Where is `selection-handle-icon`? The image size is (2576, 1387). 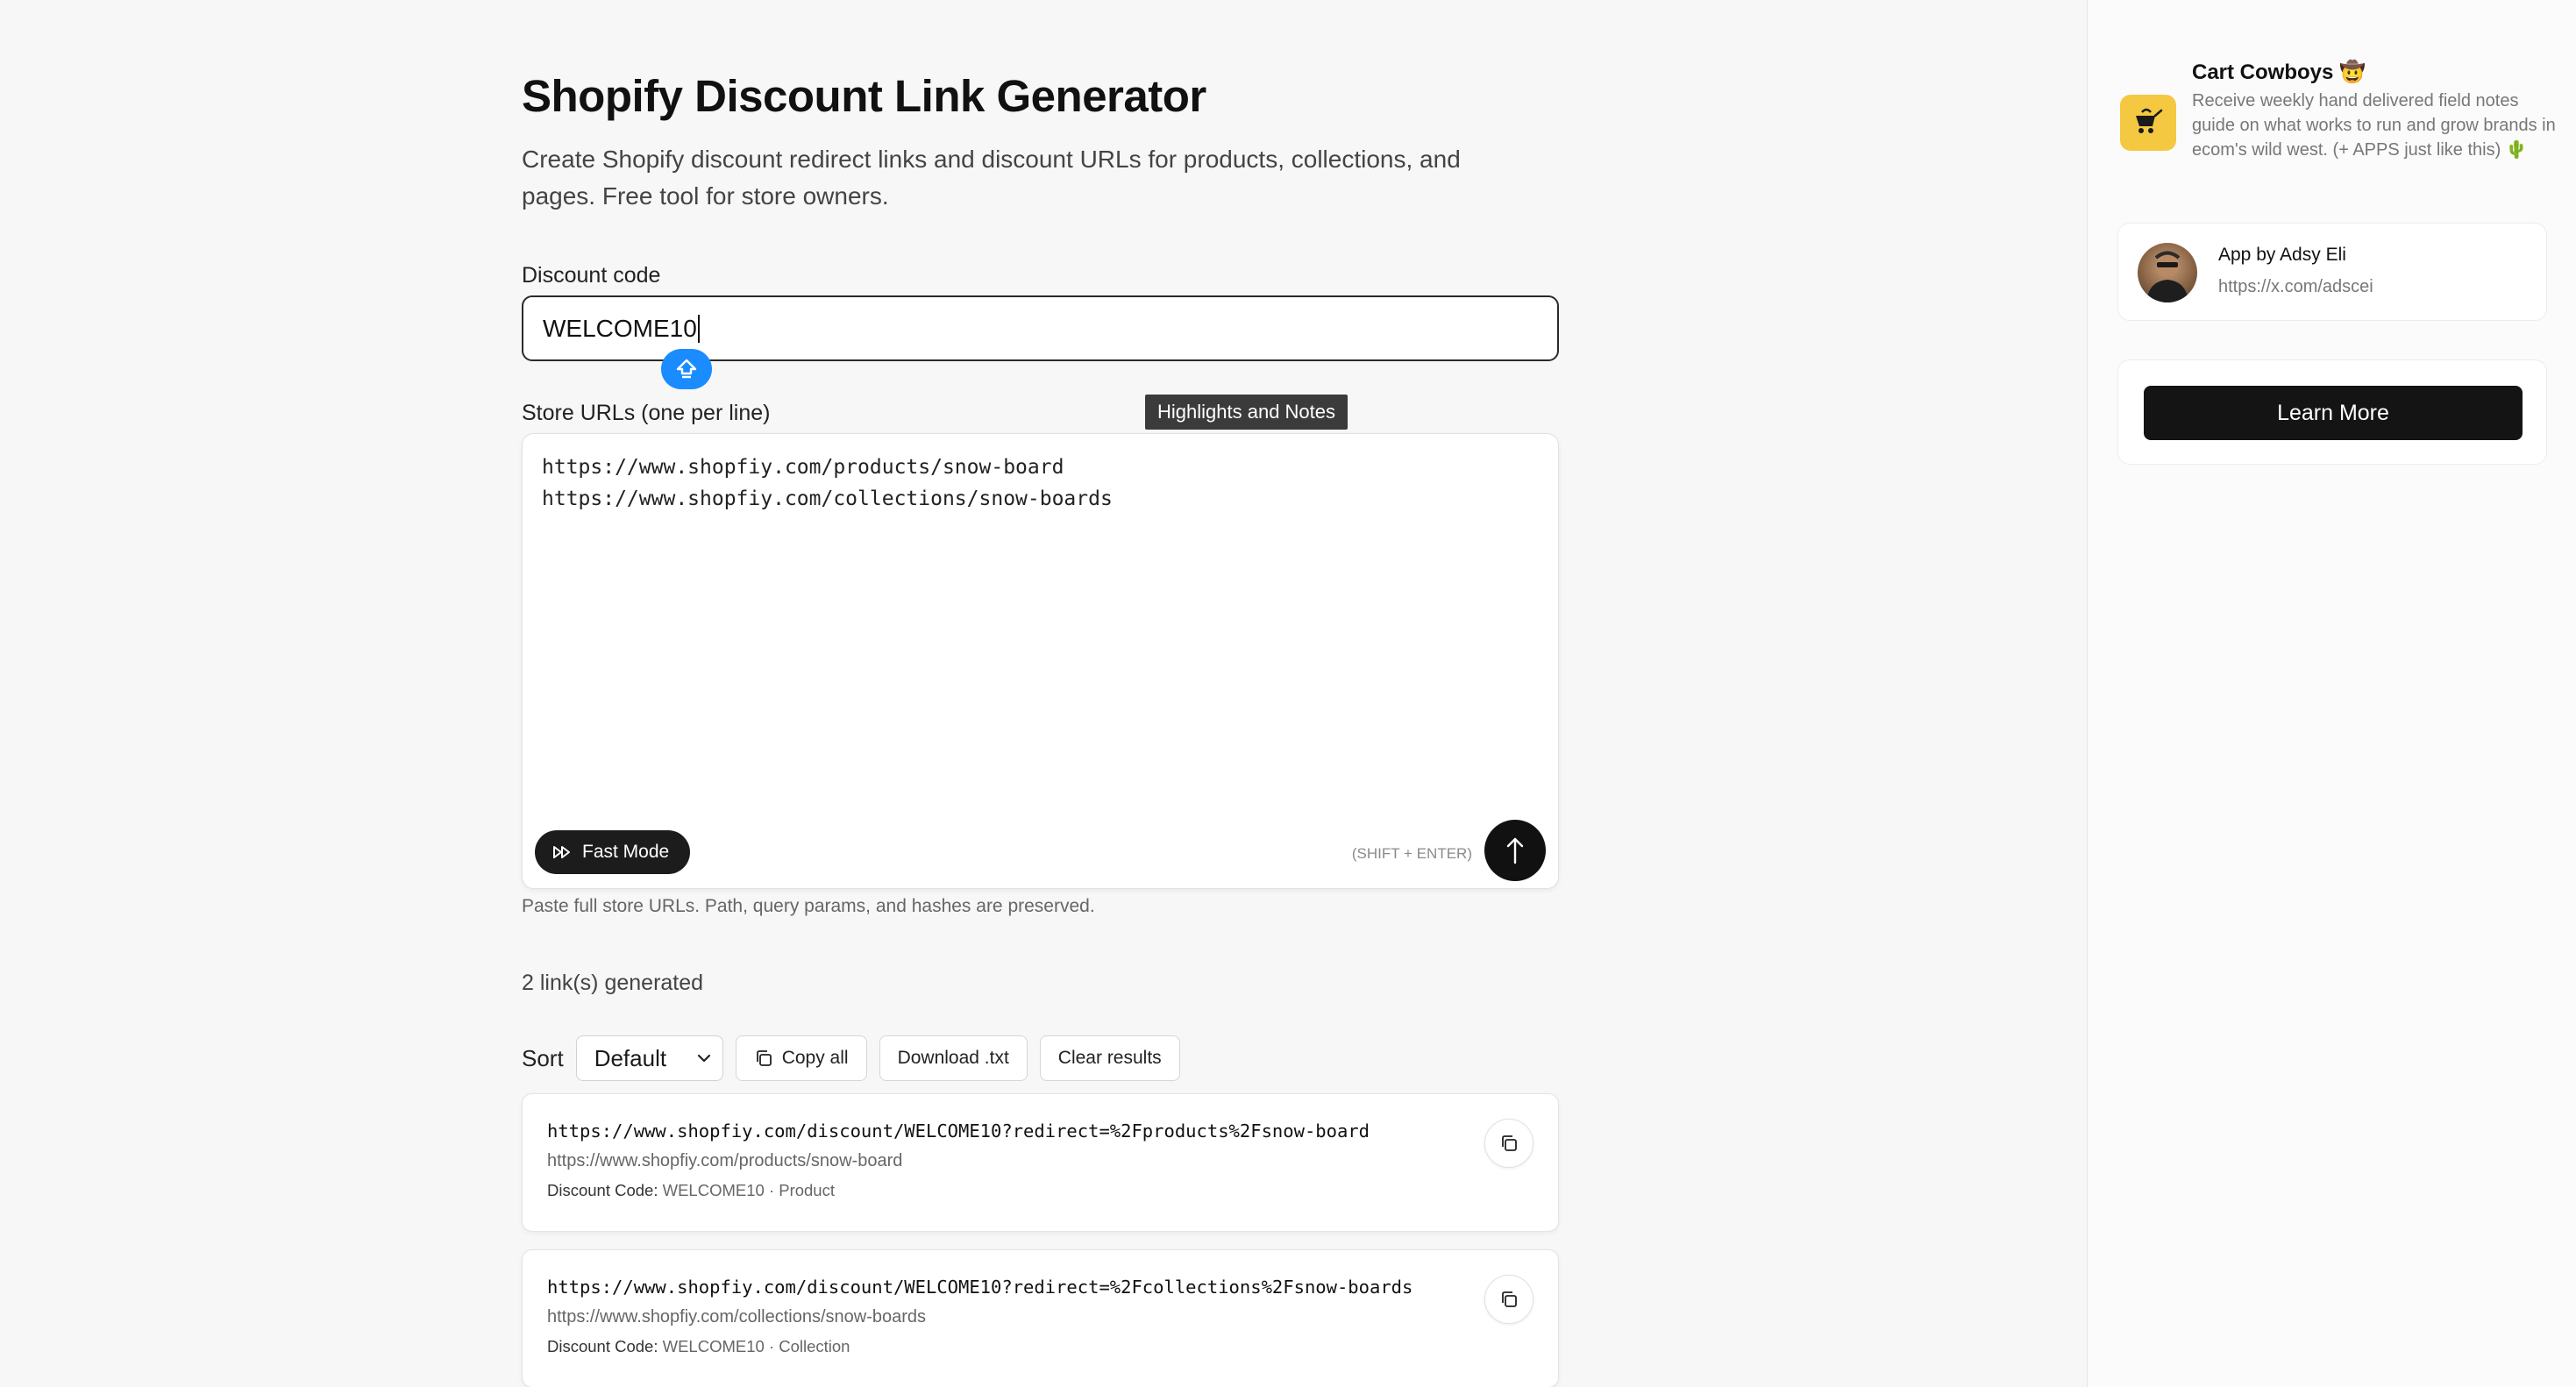 selection-handle-icon is located at coordinates (686, 369).